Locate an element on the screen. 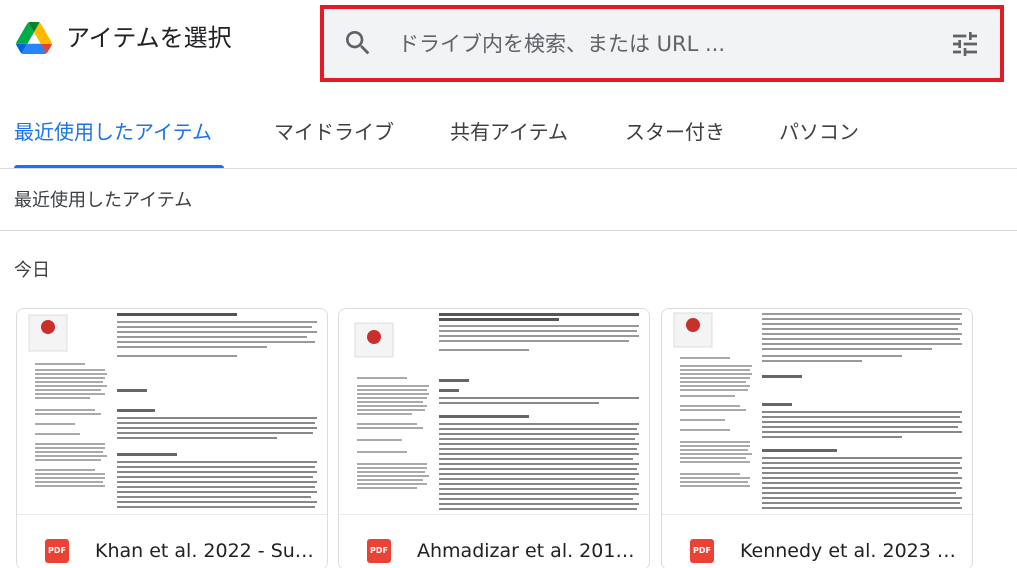 Image resolution: width=1017 pixels, height=568 pixels. search-icon is located at coordinates (358, 43).